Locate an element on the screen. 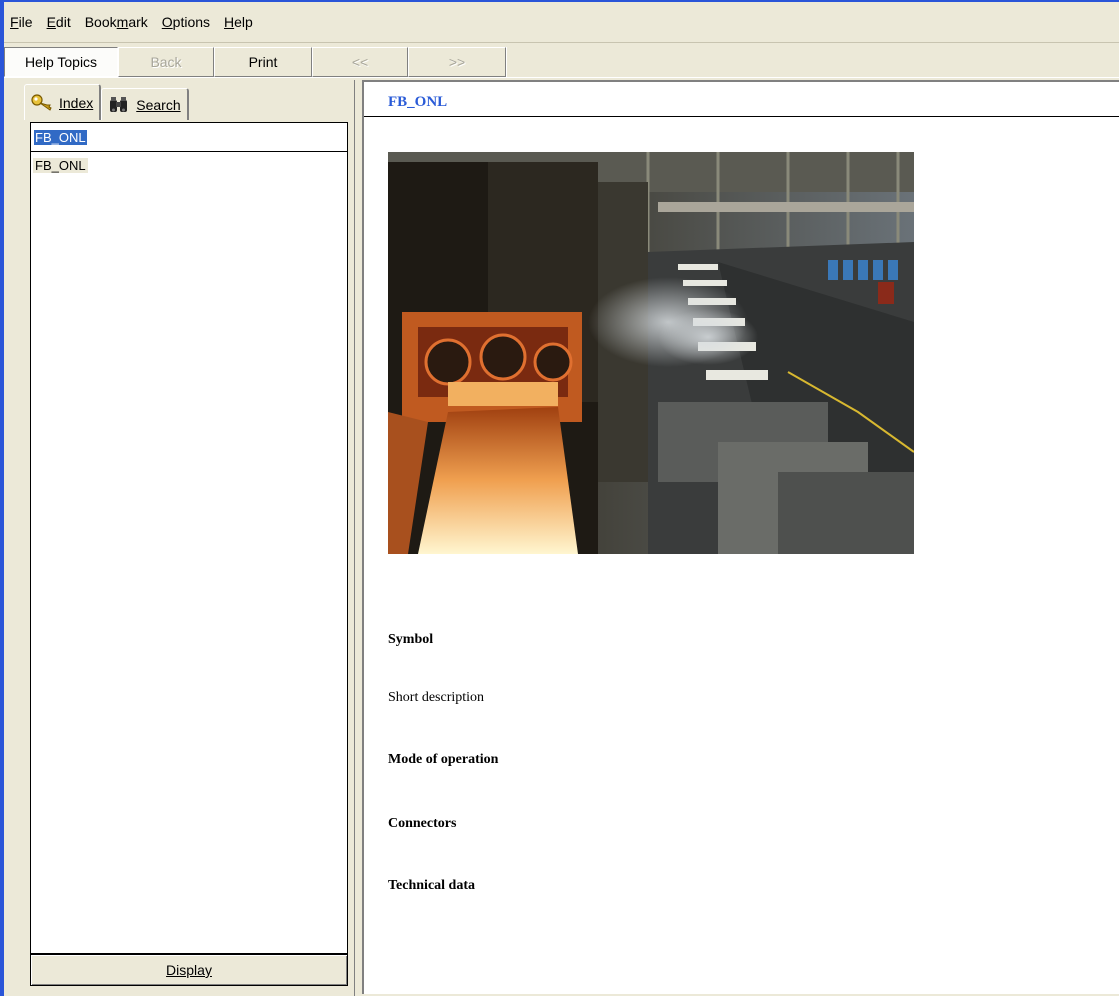 This screenshot has height=996, width=1119. section-mode-of-operation: Mode of operation is located at coordinates (443, 759).